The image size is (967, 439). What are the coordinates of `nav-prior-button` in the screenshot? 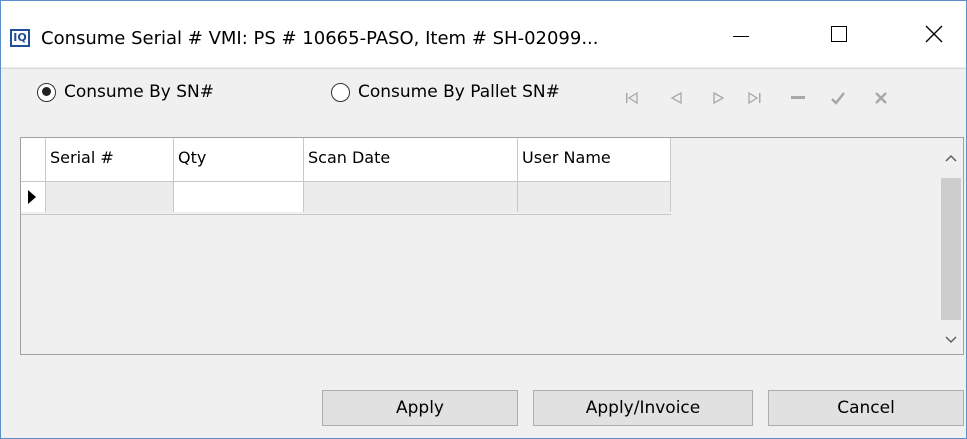 It's located at (676, 98).